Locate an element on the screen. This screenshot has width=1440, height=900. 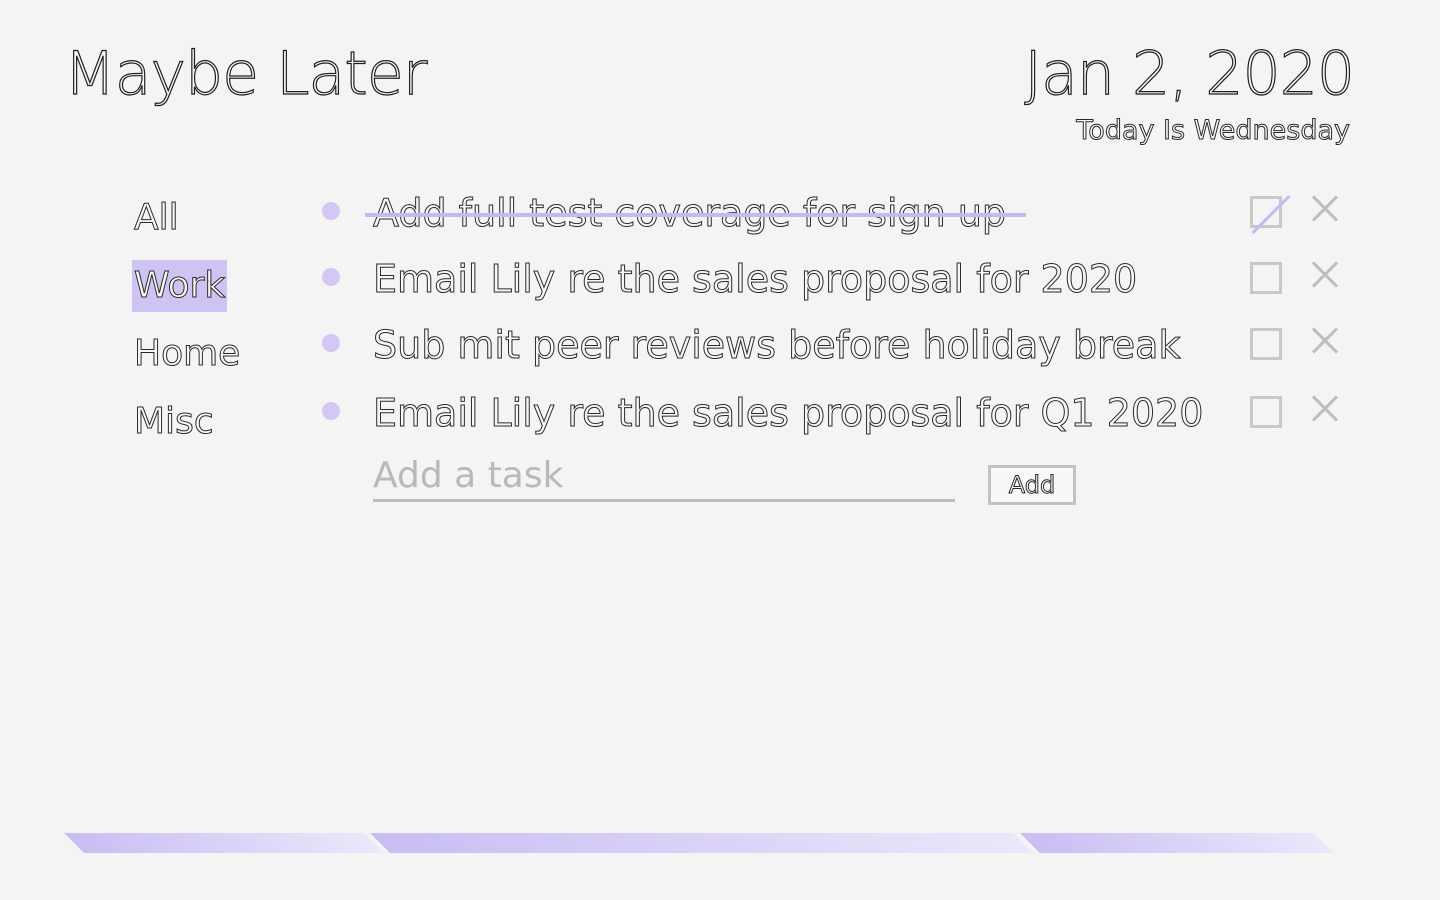
add-task-row: Add is located at coordinates (724, 478).